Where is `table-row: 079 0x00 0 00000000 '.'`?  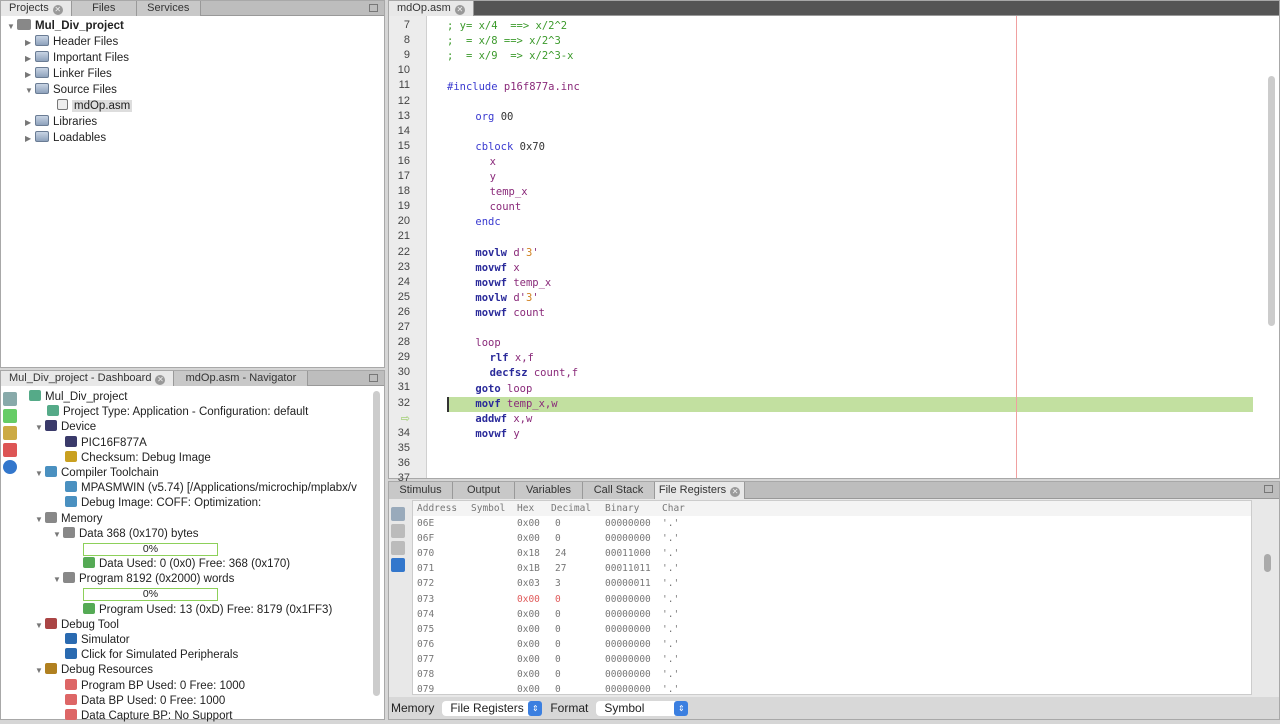
table-row: 079 0x00 0 00000000 '.' is located at coordinates (832, 689).